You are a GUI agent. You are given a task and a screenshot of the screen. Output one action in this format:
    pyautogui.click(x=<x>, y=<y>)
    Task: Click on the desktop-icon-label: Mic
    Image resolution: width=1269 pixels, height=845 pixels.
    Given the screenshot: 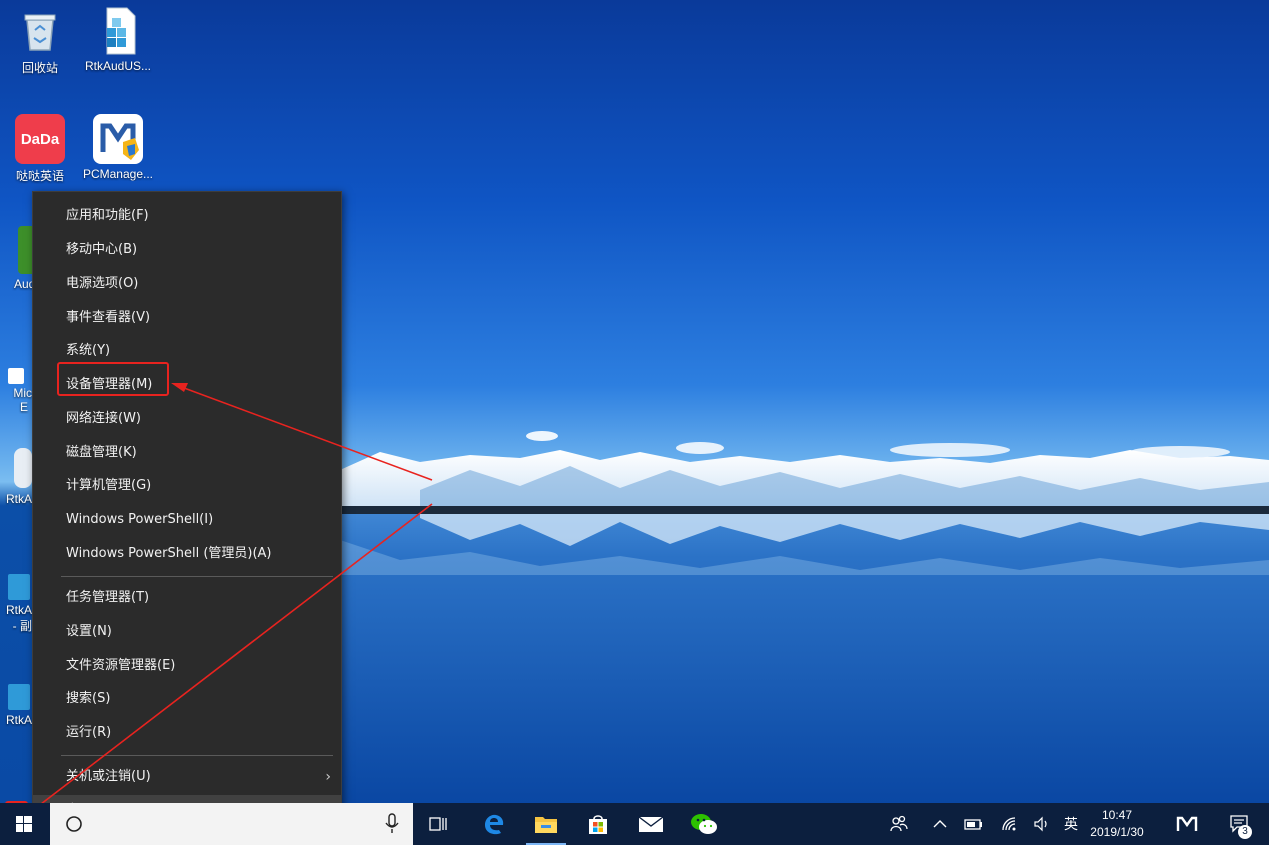 What is the action you would take?
    pyautogui.click(x=22, y=393)
    